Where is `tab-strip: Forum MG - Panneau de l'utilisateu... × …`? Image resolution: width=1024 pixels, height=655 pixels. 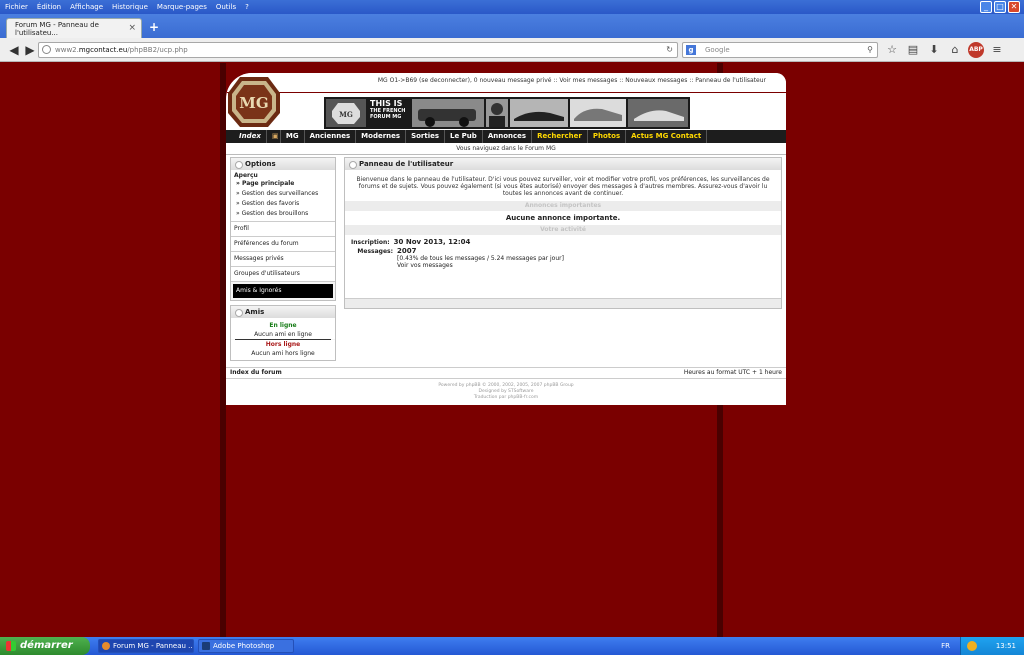
tab-strip: Forum MG - Panneau de l'utilisateu... × … is located at coordinates (512, 26).